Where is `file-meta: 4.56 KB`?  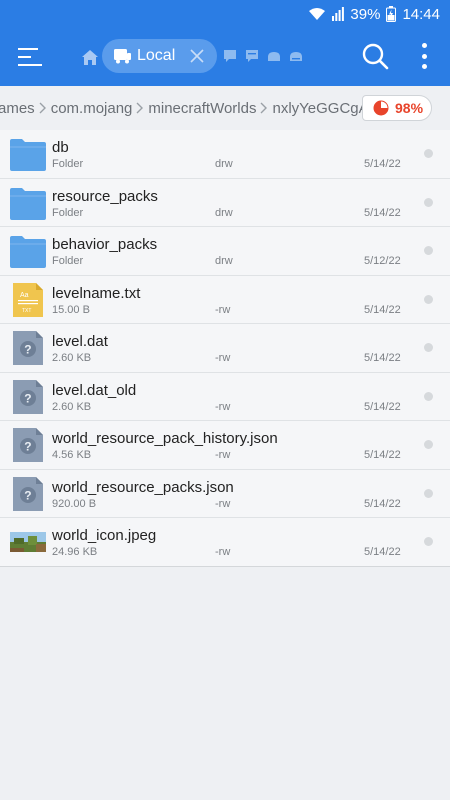 file-meta: 4.56 KB is located at coordinates (72, 455).